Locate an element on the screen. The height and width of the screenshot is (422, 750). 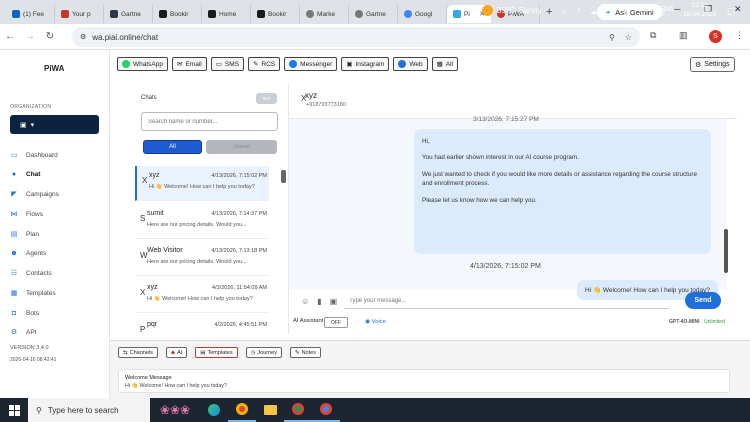
conversation-scrollbar is located at coordinates (726, 251).